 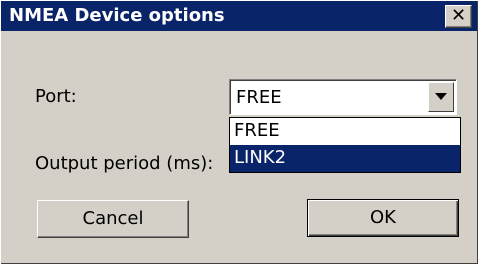 I want to click on port-label: Port:, so click(x=56, y=96).